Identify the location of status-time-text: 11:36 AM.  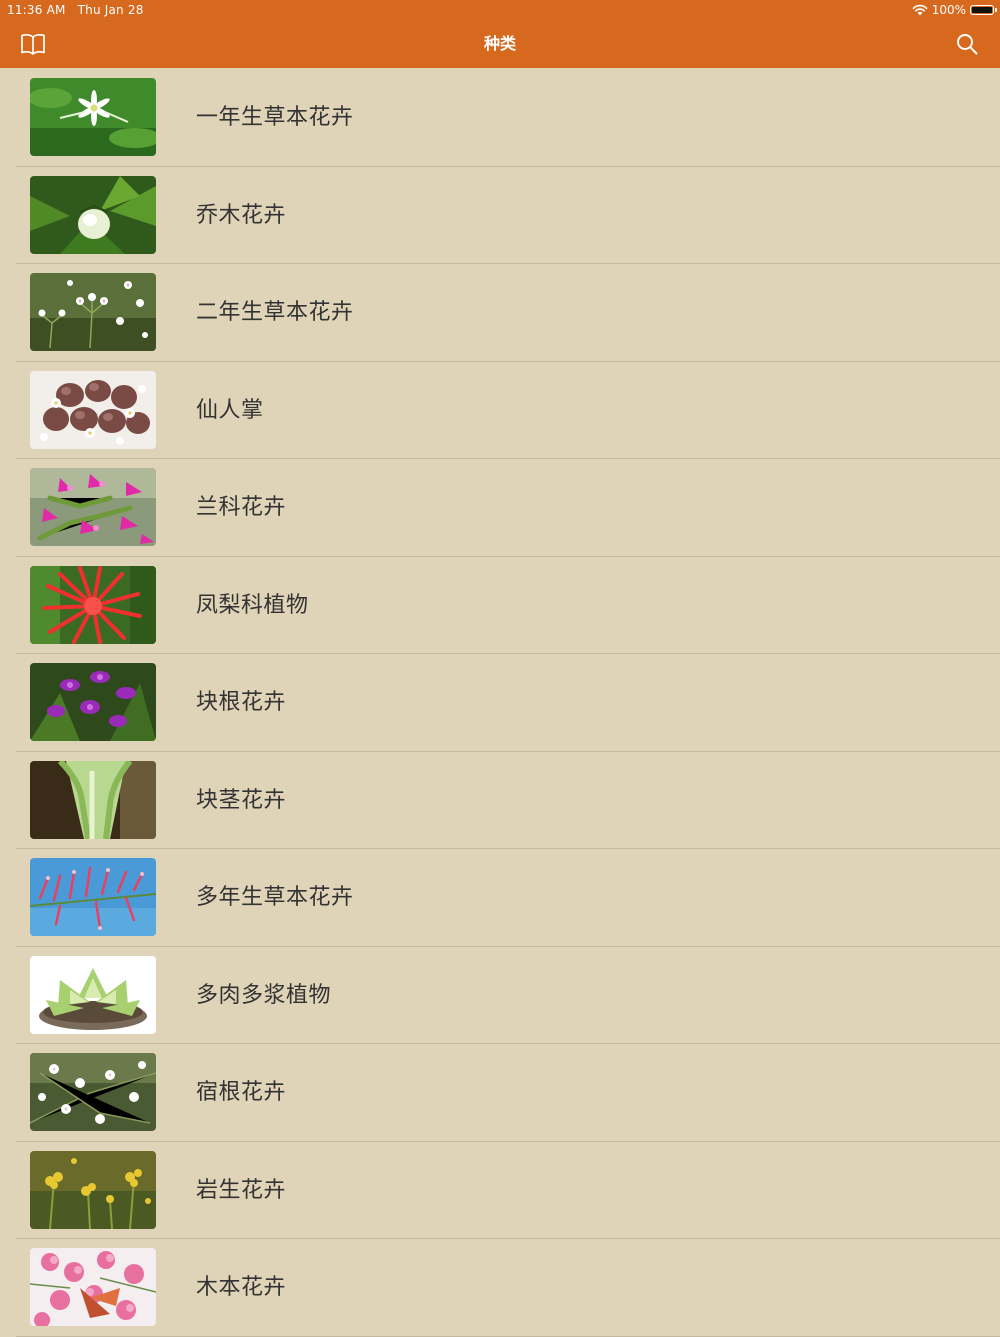
(36, 10).